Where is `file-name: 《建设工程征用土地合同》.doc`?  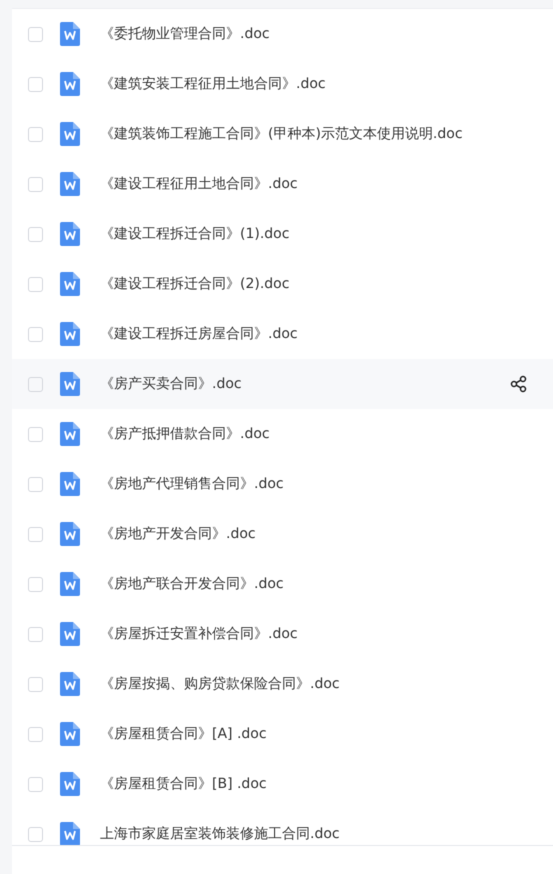 file-name: 《建设工程征用土地合同》.doc is located at coordinates (199, 184).